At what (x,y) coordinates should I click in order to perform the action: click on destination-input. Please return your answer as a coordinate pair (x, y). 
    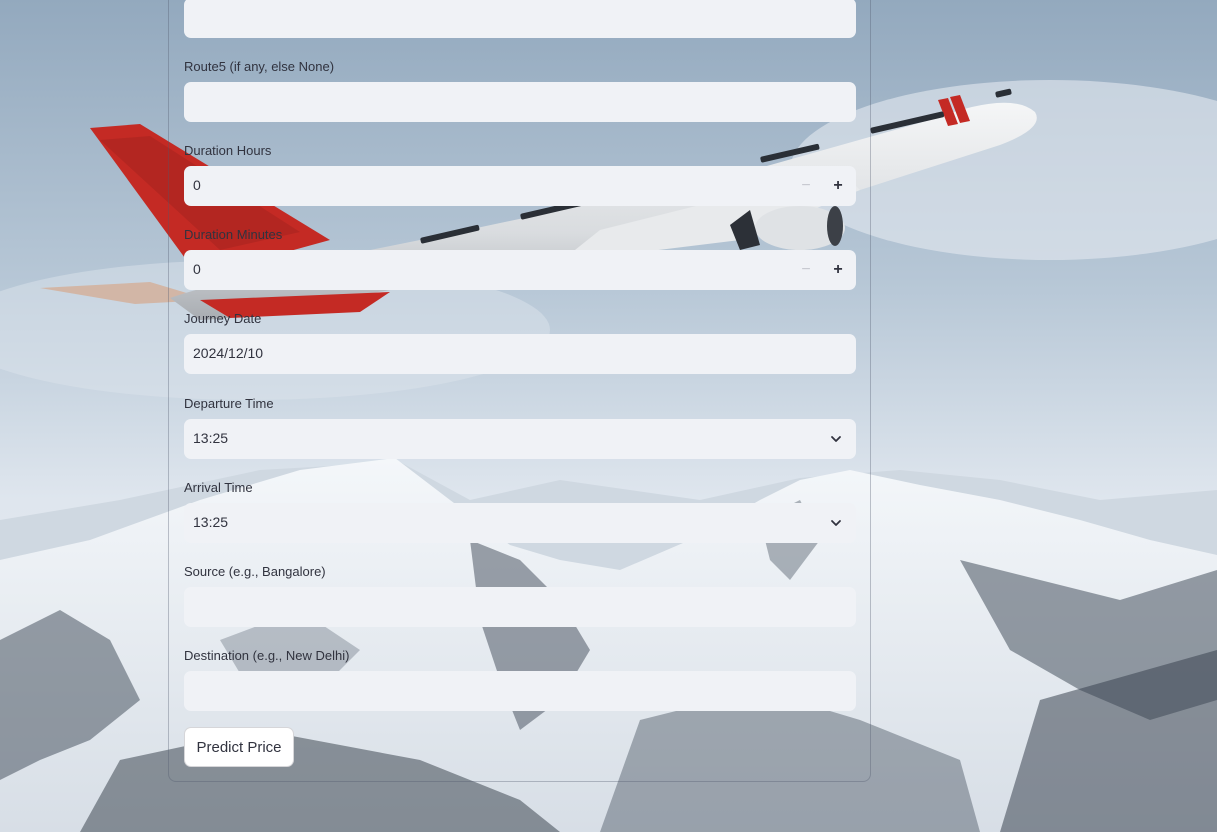
    Looking at the image, I should click on (520, 691).